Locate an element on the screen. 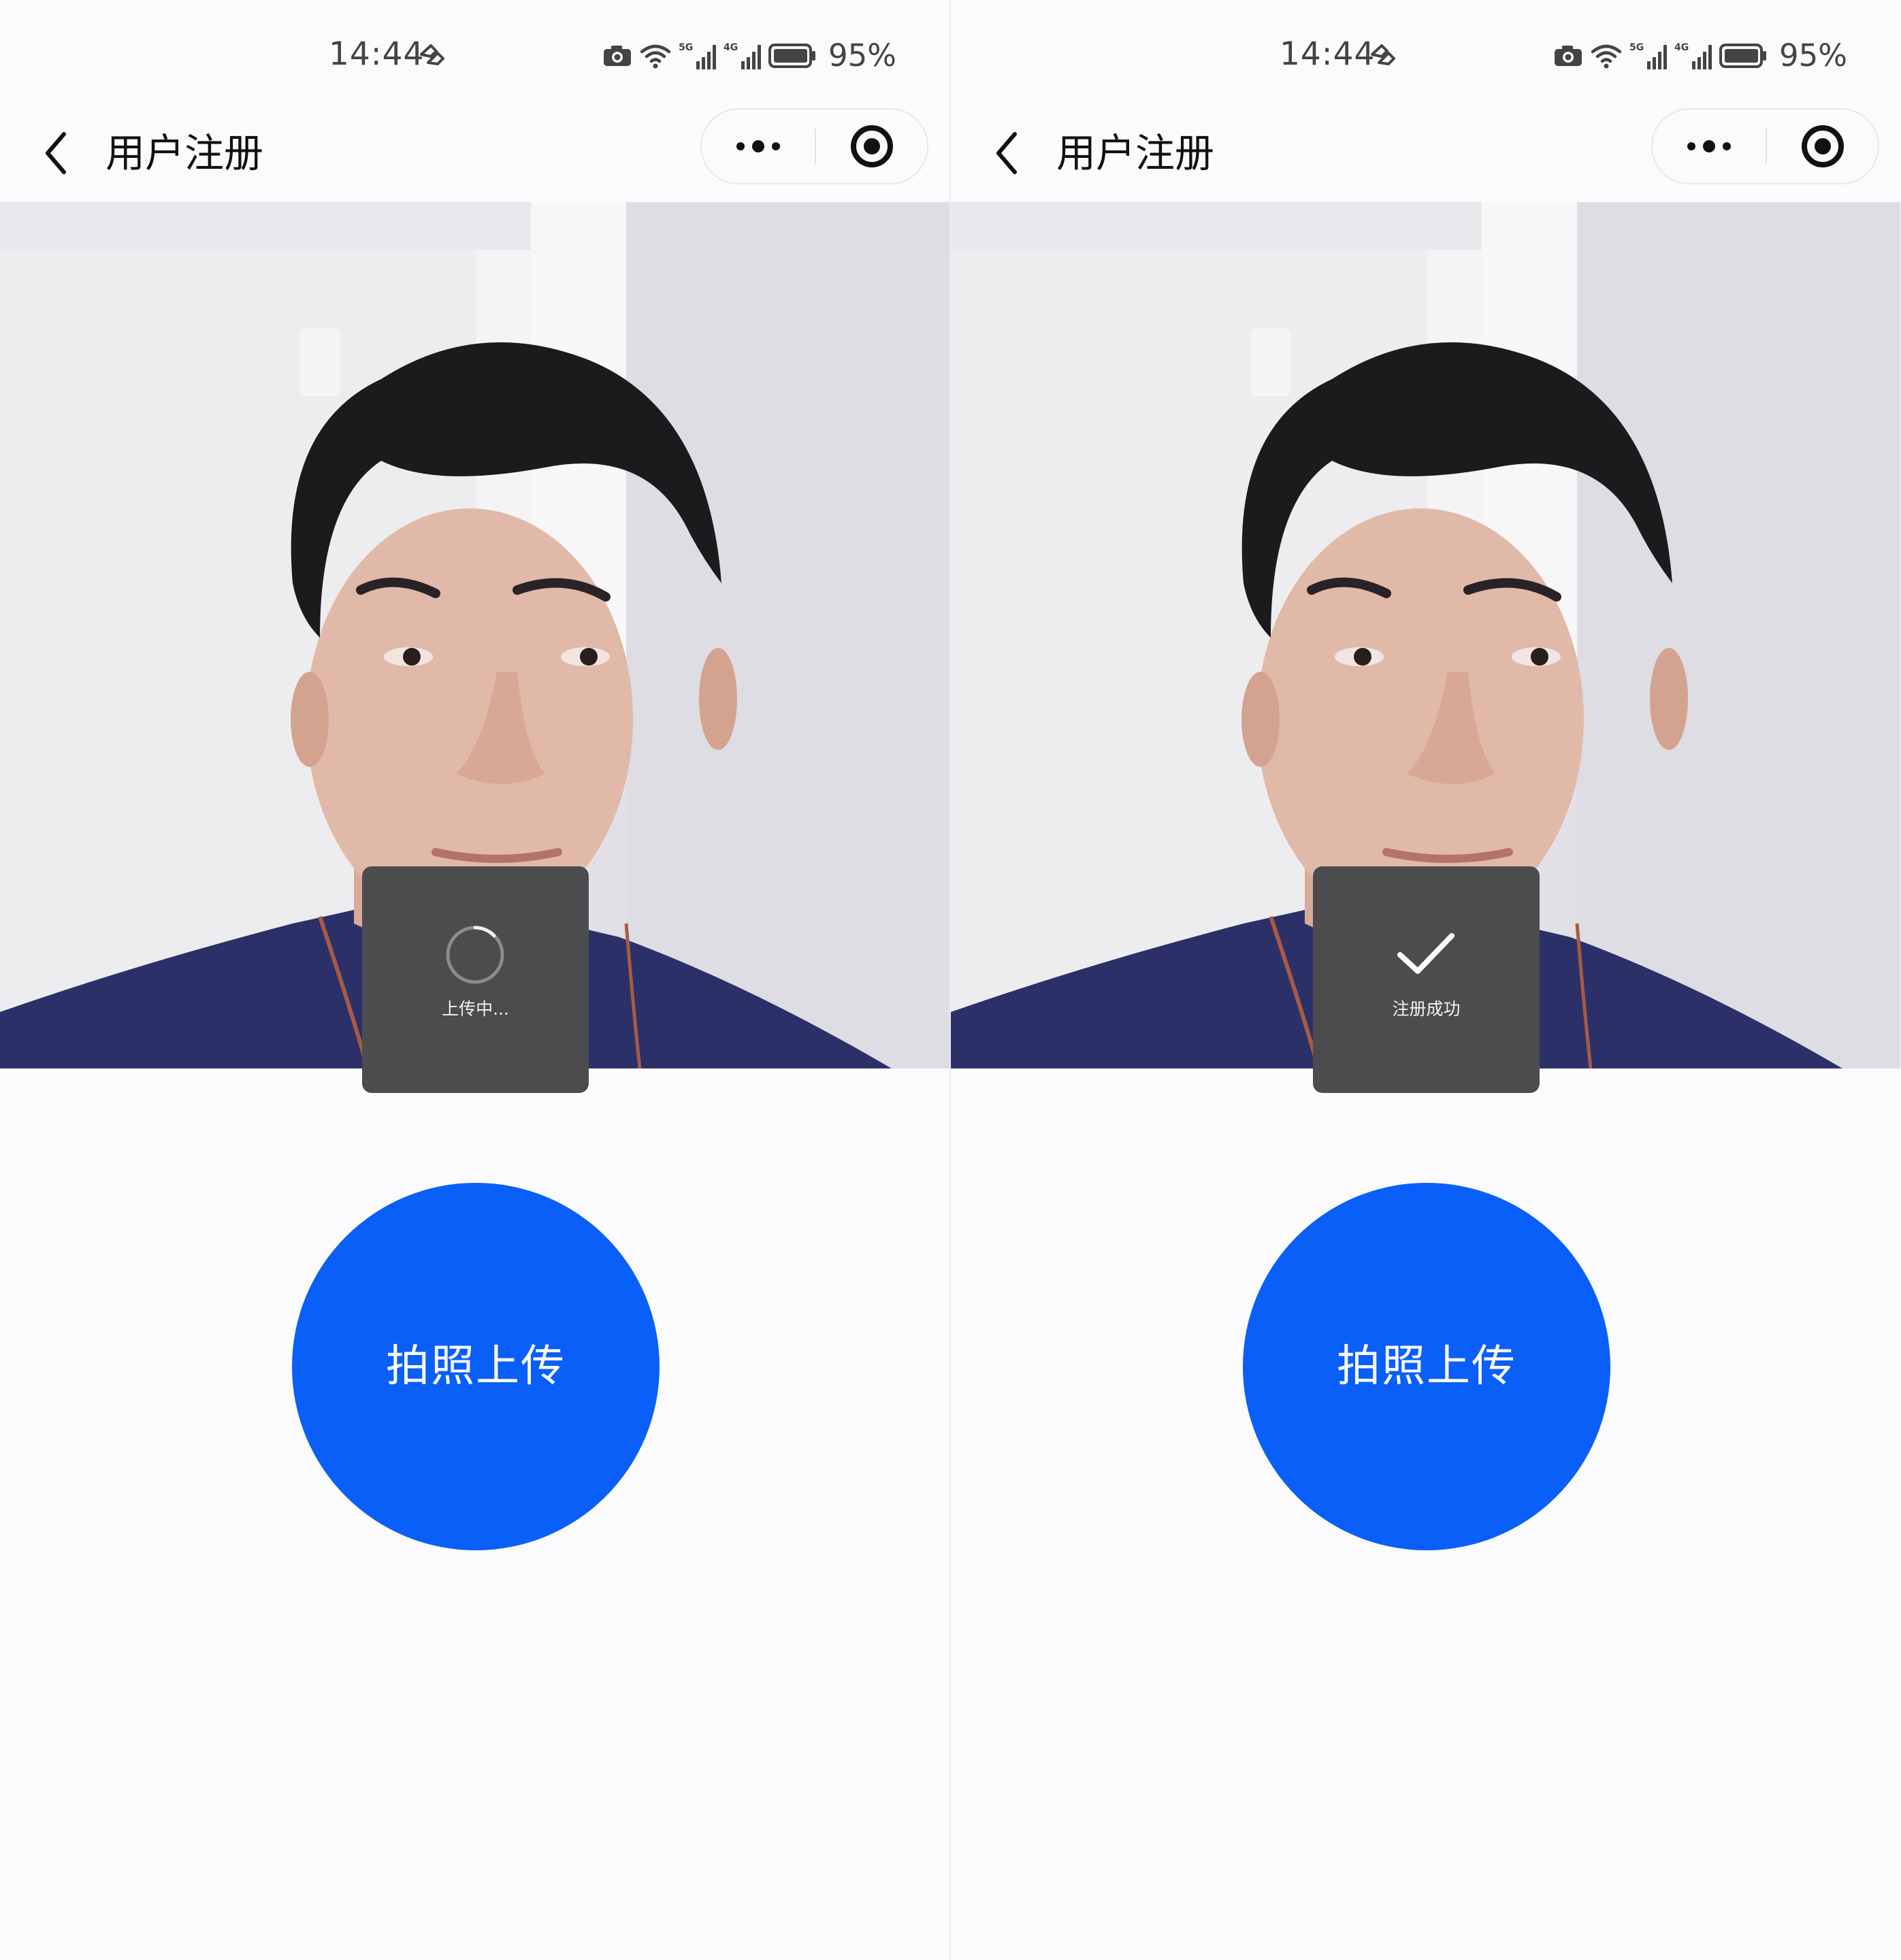 The image size is (1901, 1960). checkmark-icon is located at coordinates (1426, 953).